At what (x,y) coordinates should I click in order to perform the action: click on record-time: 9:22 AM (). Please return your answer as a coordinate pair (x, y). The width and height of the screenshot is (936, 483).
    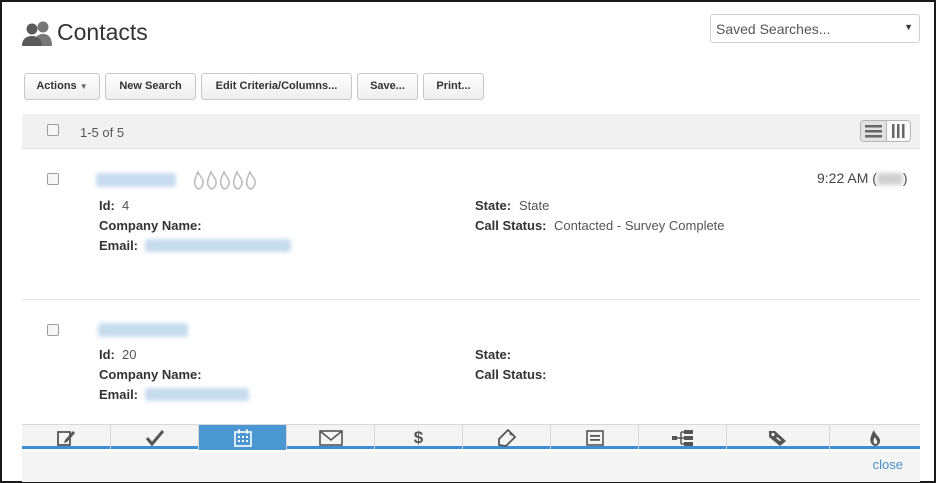
    Looking at the image, I should click on (862, 178).